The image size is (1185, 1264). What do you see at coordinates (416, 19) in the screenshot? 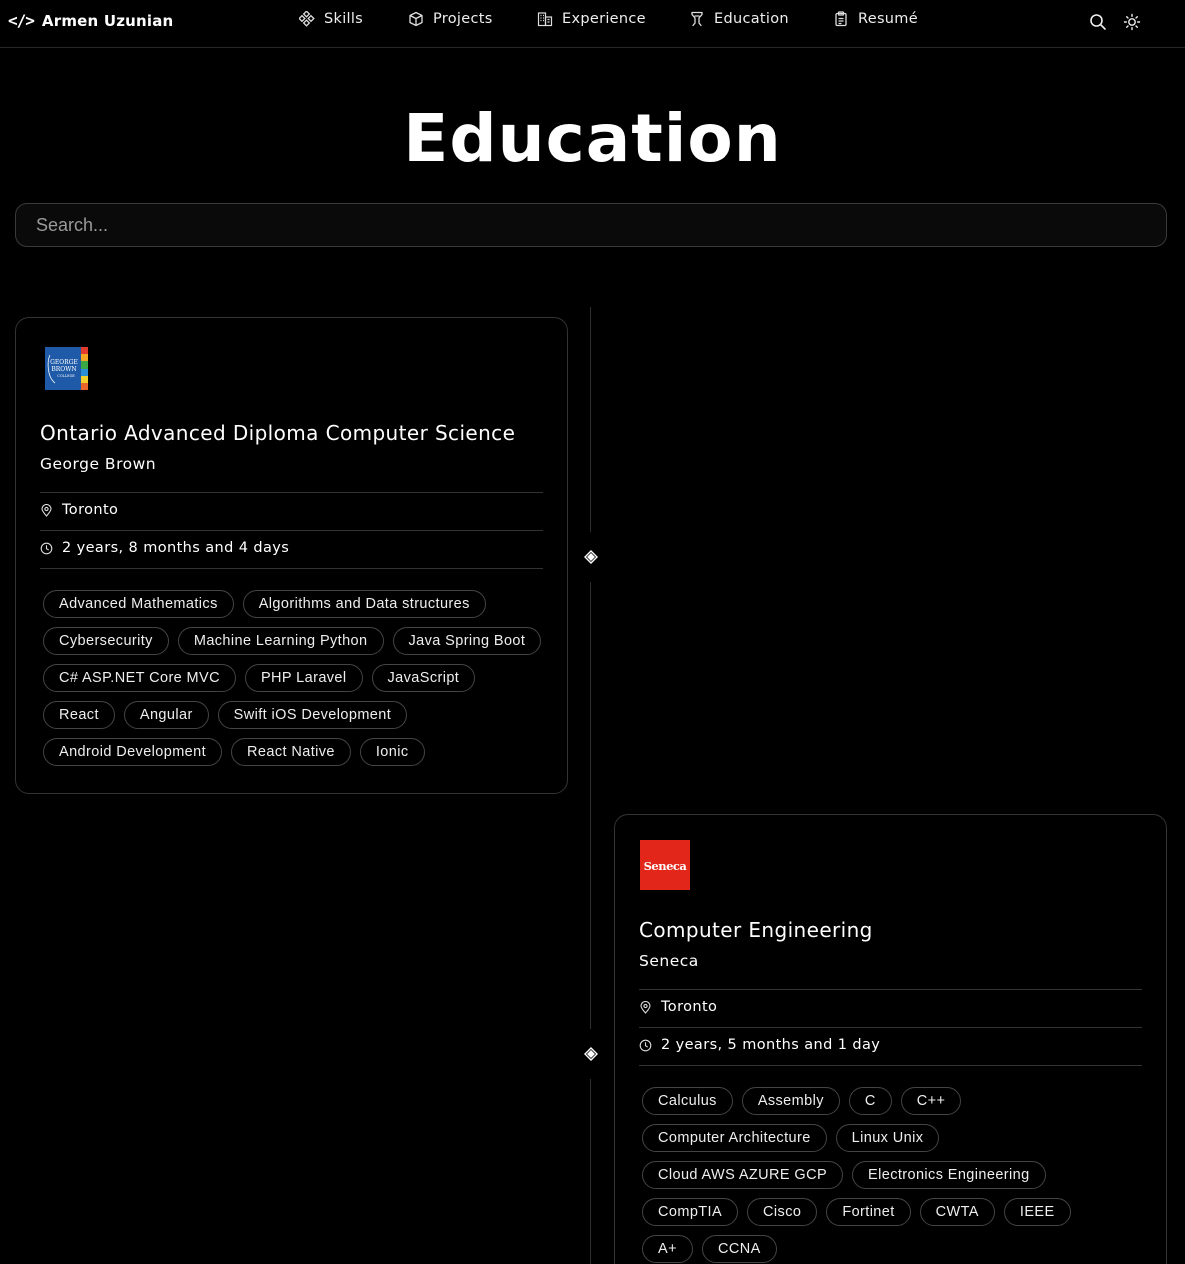
I see `cube-icon` at bounding box center [416, 19].